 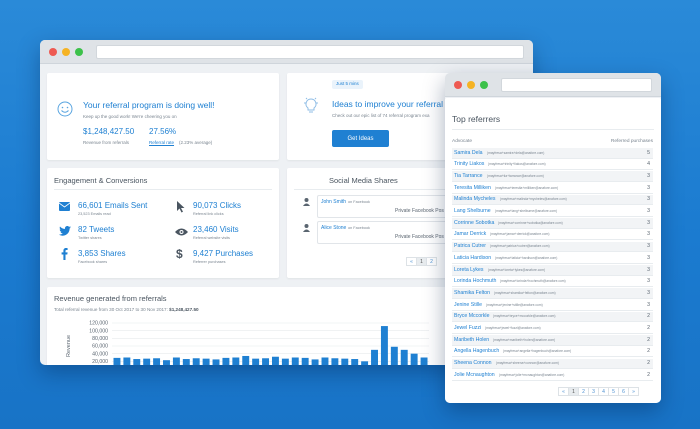 I want to click on share-user-link: Alice Stone, so click(x=333, y=228).